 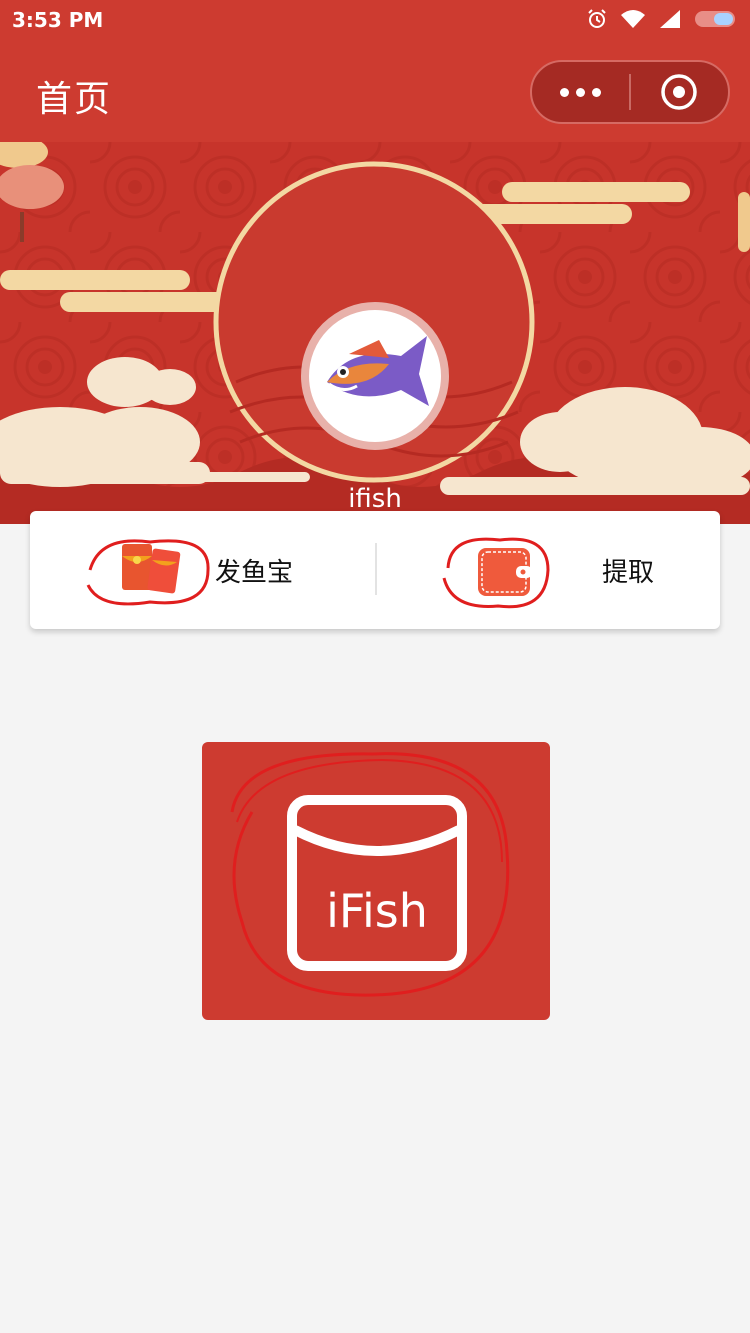 I want to click on navigation-bar: 首页, so click(x=375, y=92).